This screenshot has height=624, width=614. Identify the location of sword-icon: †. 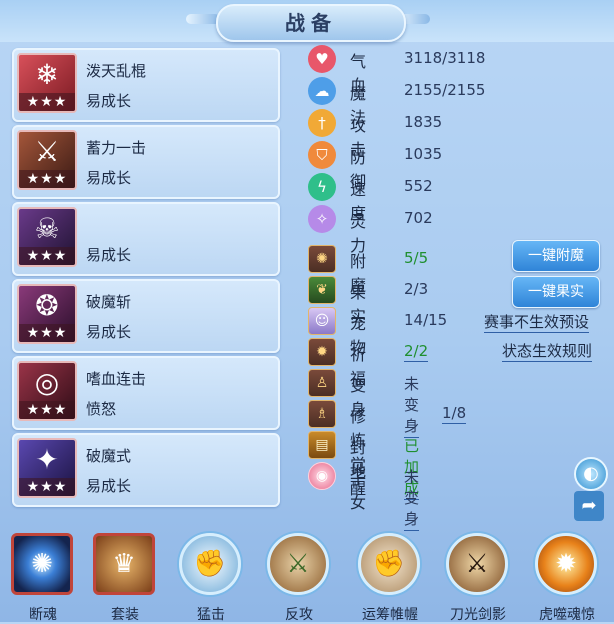
(322, 123).